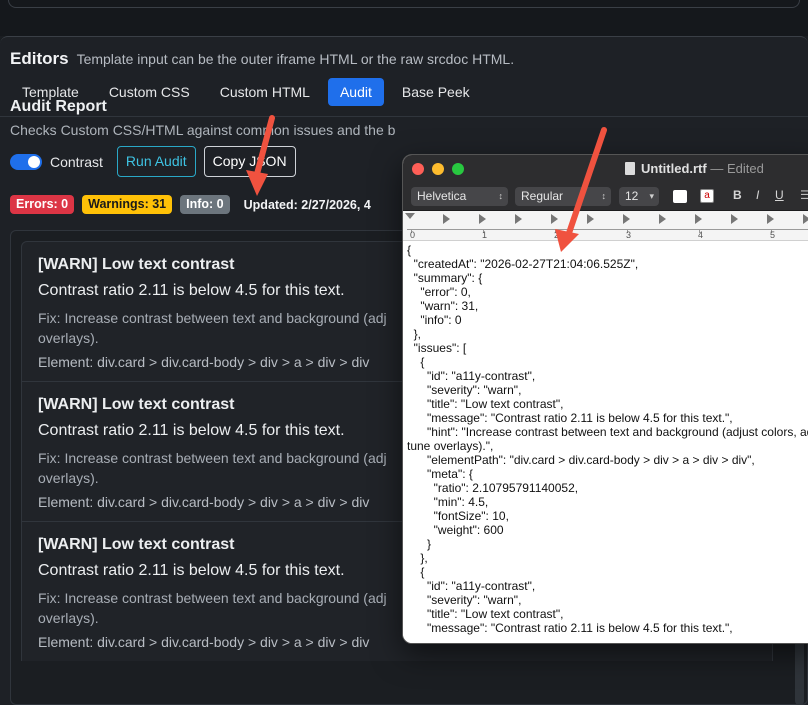  I want to click on info-badge: Info: 0, so click(205, 204).